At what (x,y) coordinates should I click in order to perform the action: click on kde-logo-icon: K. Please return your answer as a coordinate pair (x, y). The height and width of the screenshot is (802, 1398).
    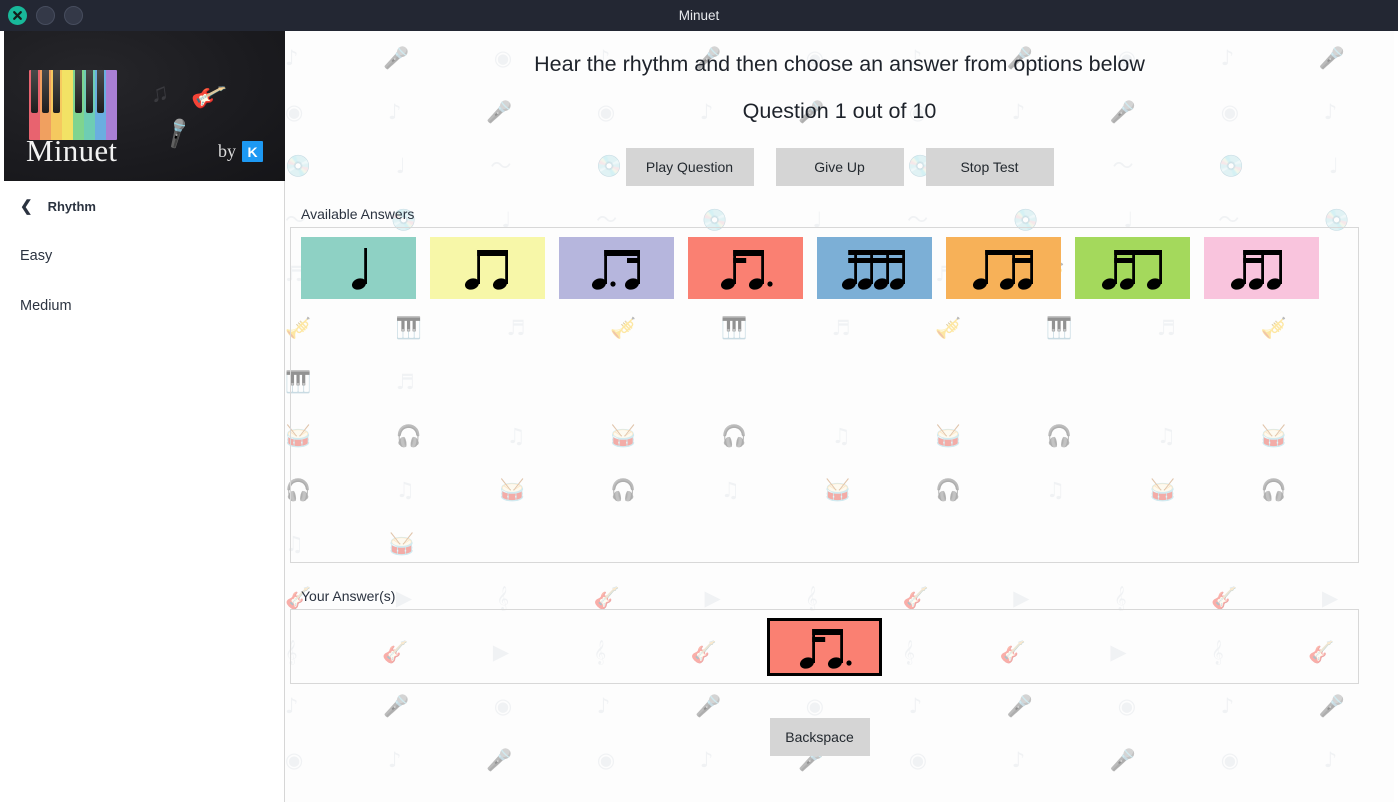
    Looking at the image, I should click on (252, 151).